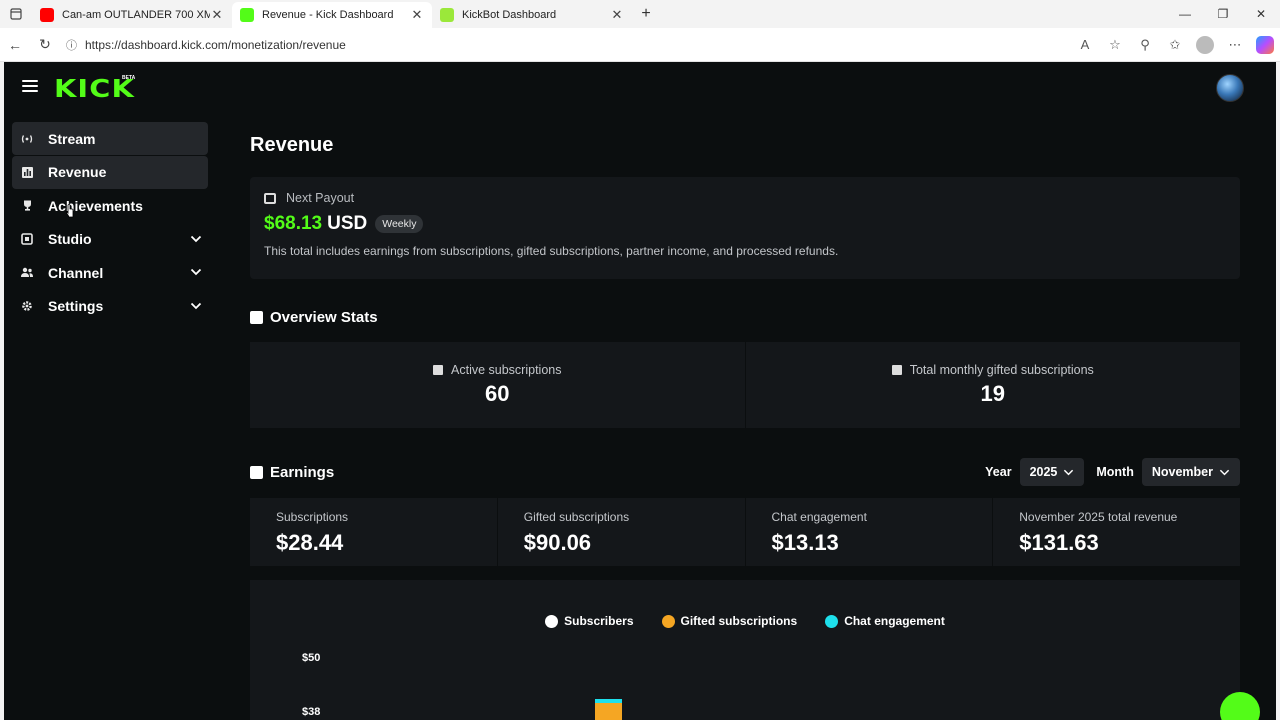  I want to click on site-info-icon: ⓘ, so click(71, 45).